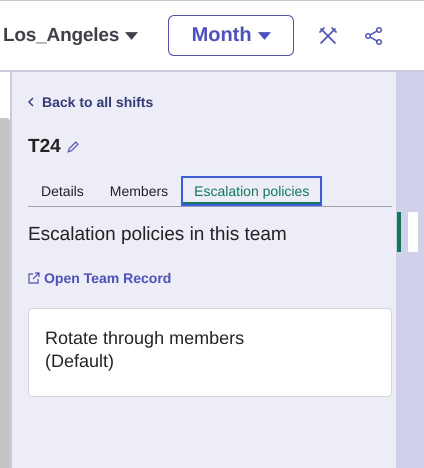 This screenshot has width=424, height=468. I want to click on tab: Details, so click(62, 191).